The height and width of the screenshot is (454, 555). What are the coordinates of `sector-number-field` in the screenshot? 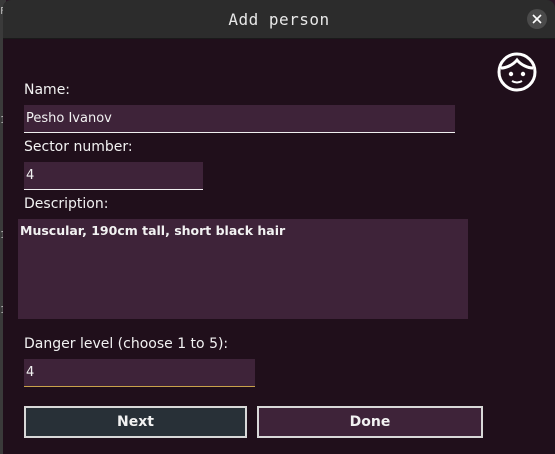 It's located at (113, 176).